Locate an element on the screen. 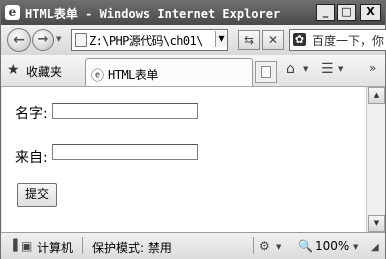 This screenshot has height=259, width=386. feed-dropdown-icon: ▼ is located at coordinates (340, 69).